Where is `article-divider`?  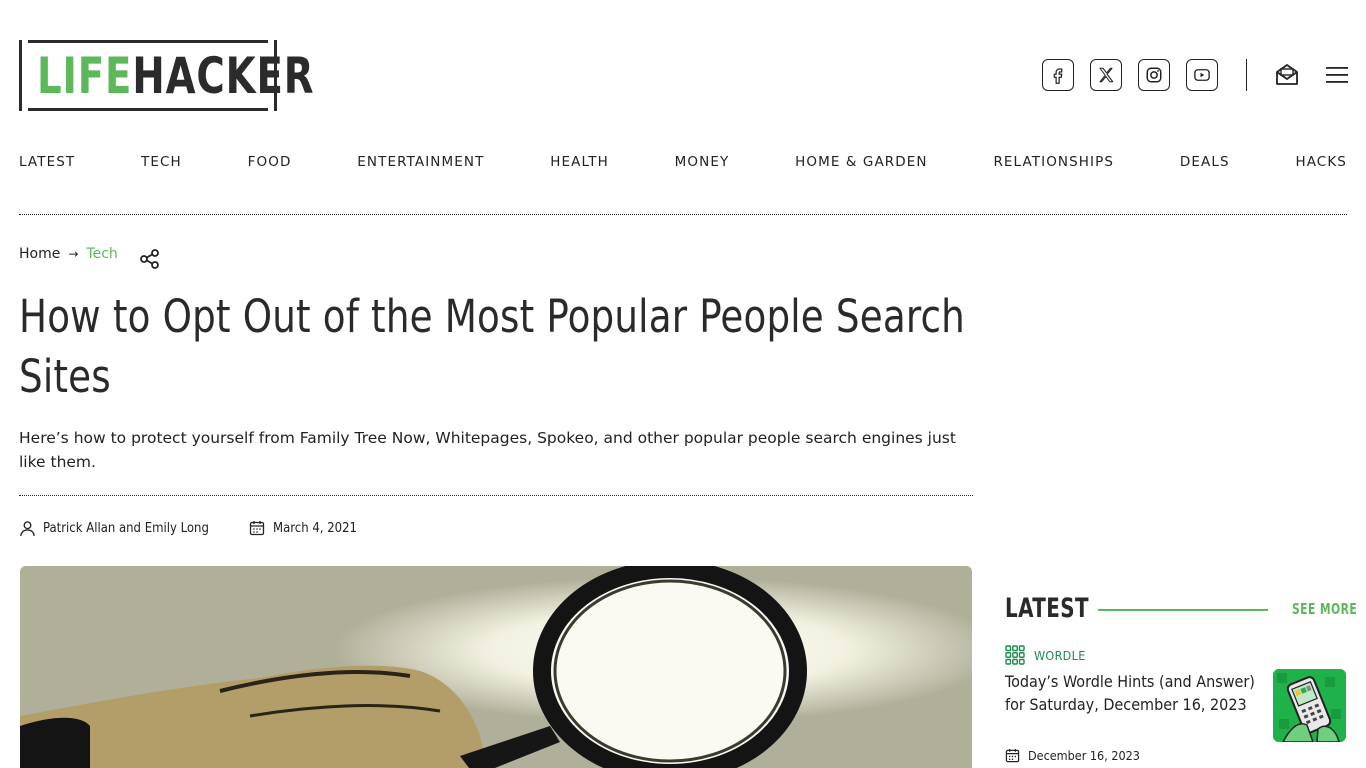
article-divider is located at coordinates (496, 495).